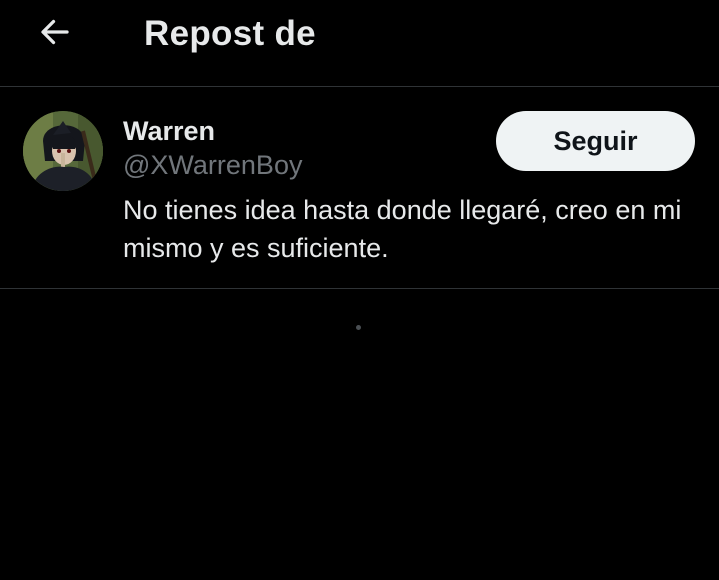 The image size is (719, 580). I want to click on follow-button: Seguir, so click(595, 141).